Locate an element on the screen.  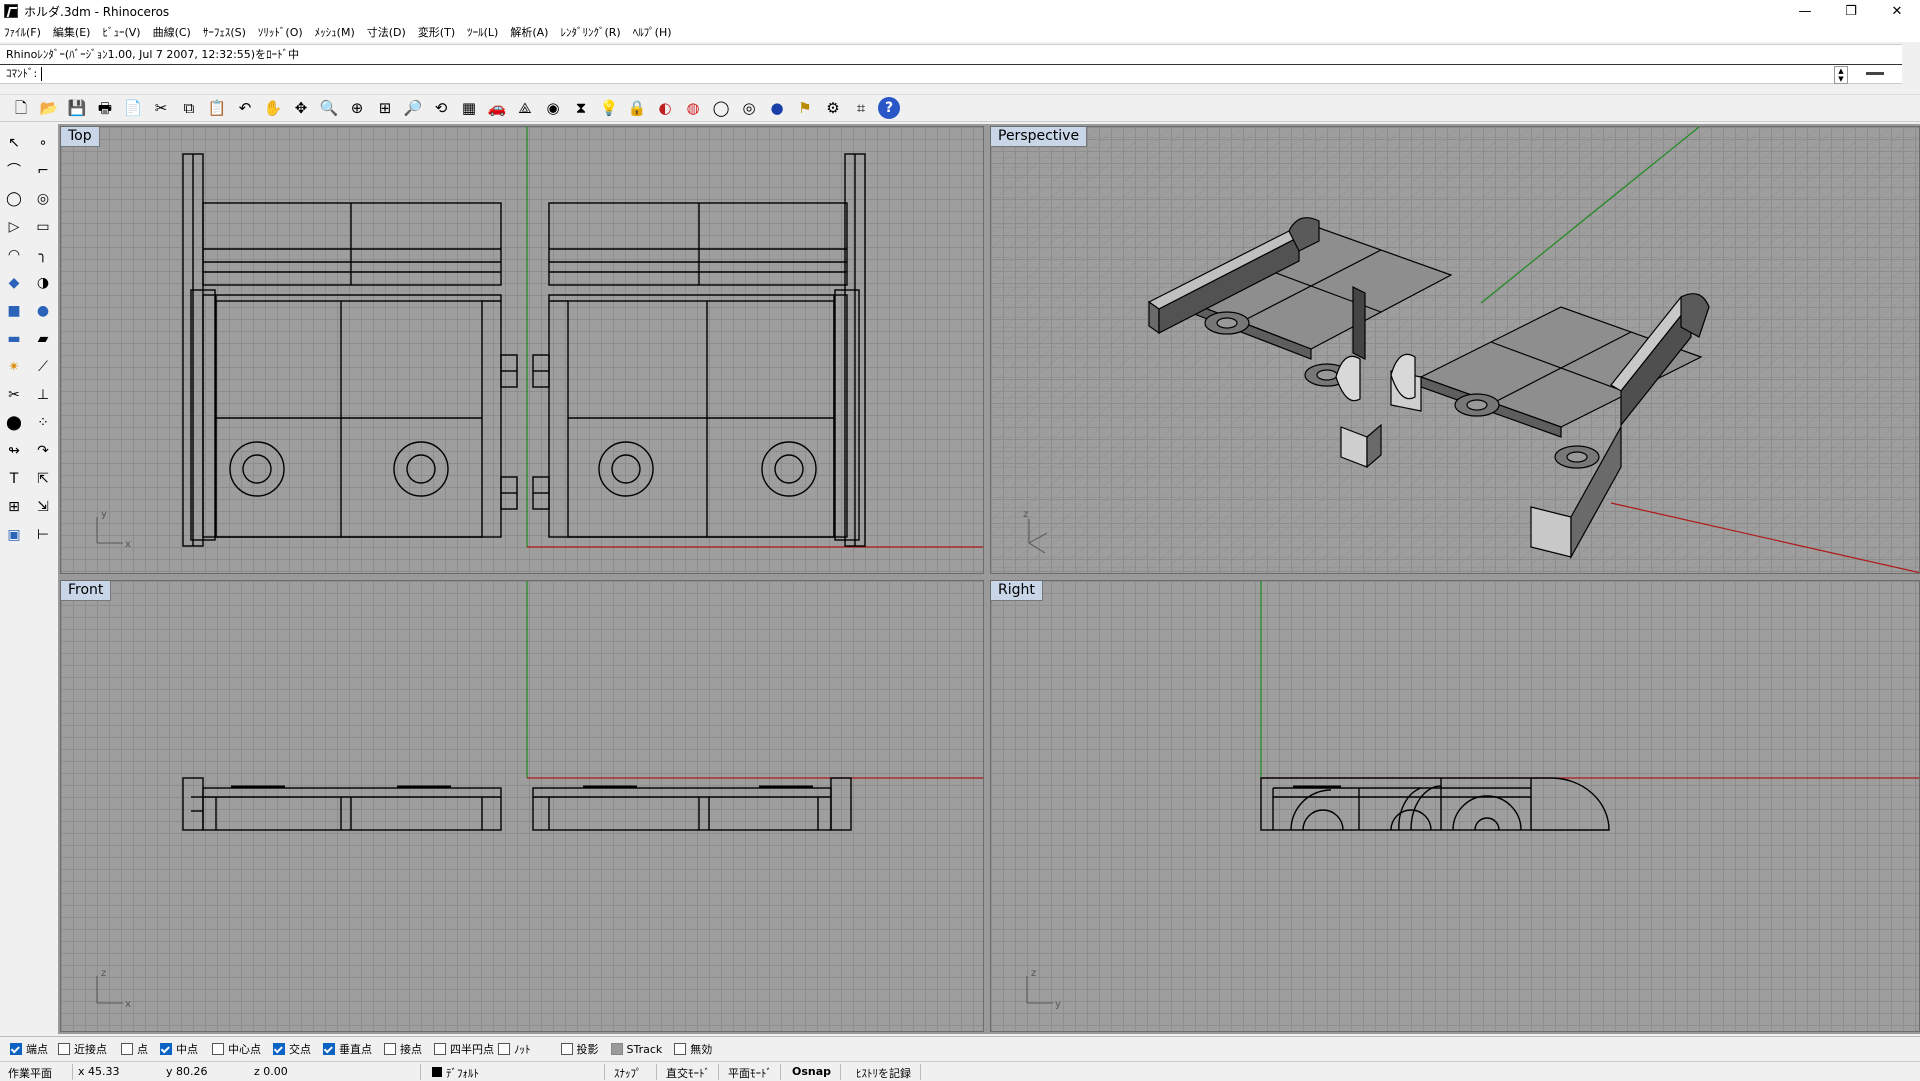
menu-item-2: ﾋﾞｭｰ(V) is located at coordinates (121, 32).